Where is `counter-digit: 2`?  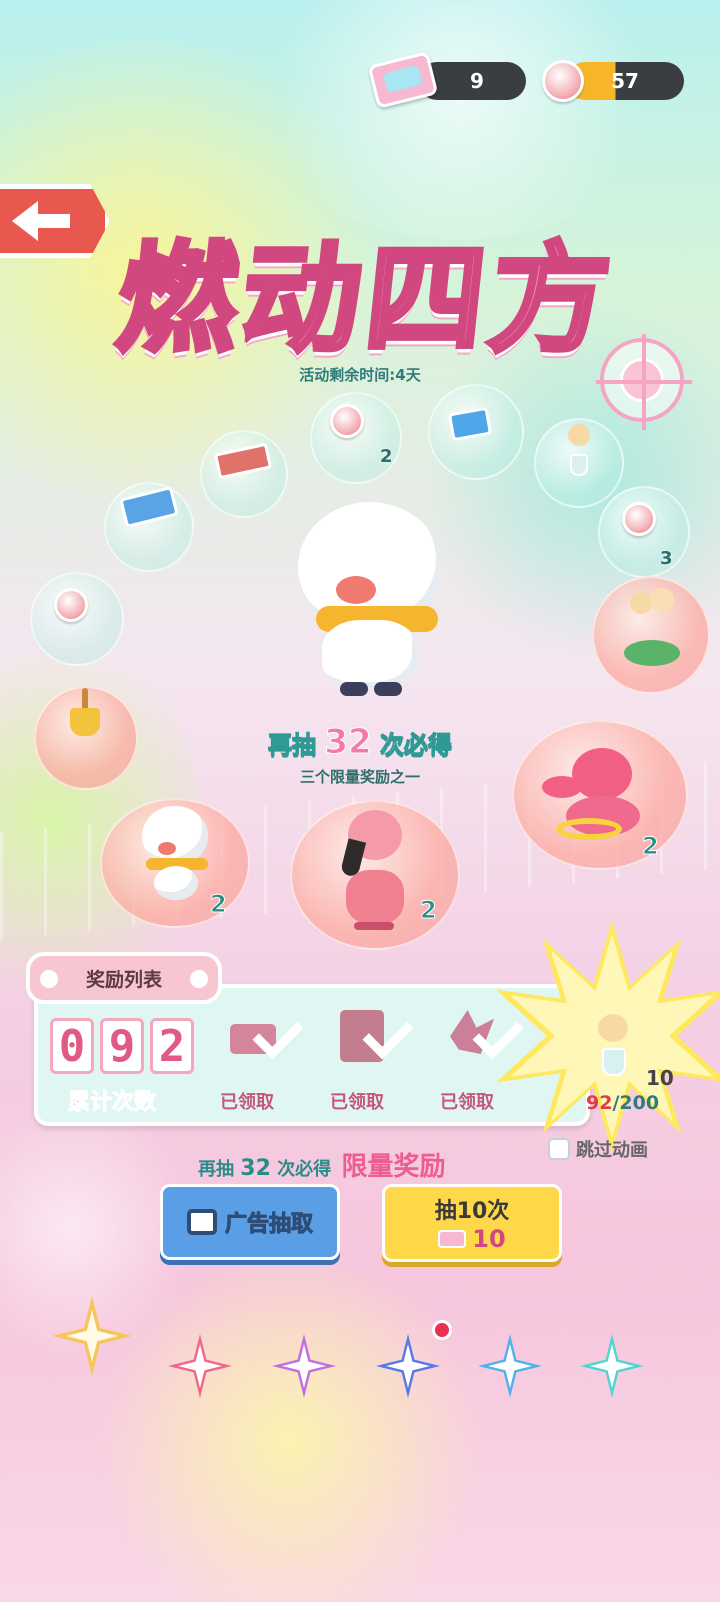
counter-digit: 2 is located at coordinates (172, 1046).